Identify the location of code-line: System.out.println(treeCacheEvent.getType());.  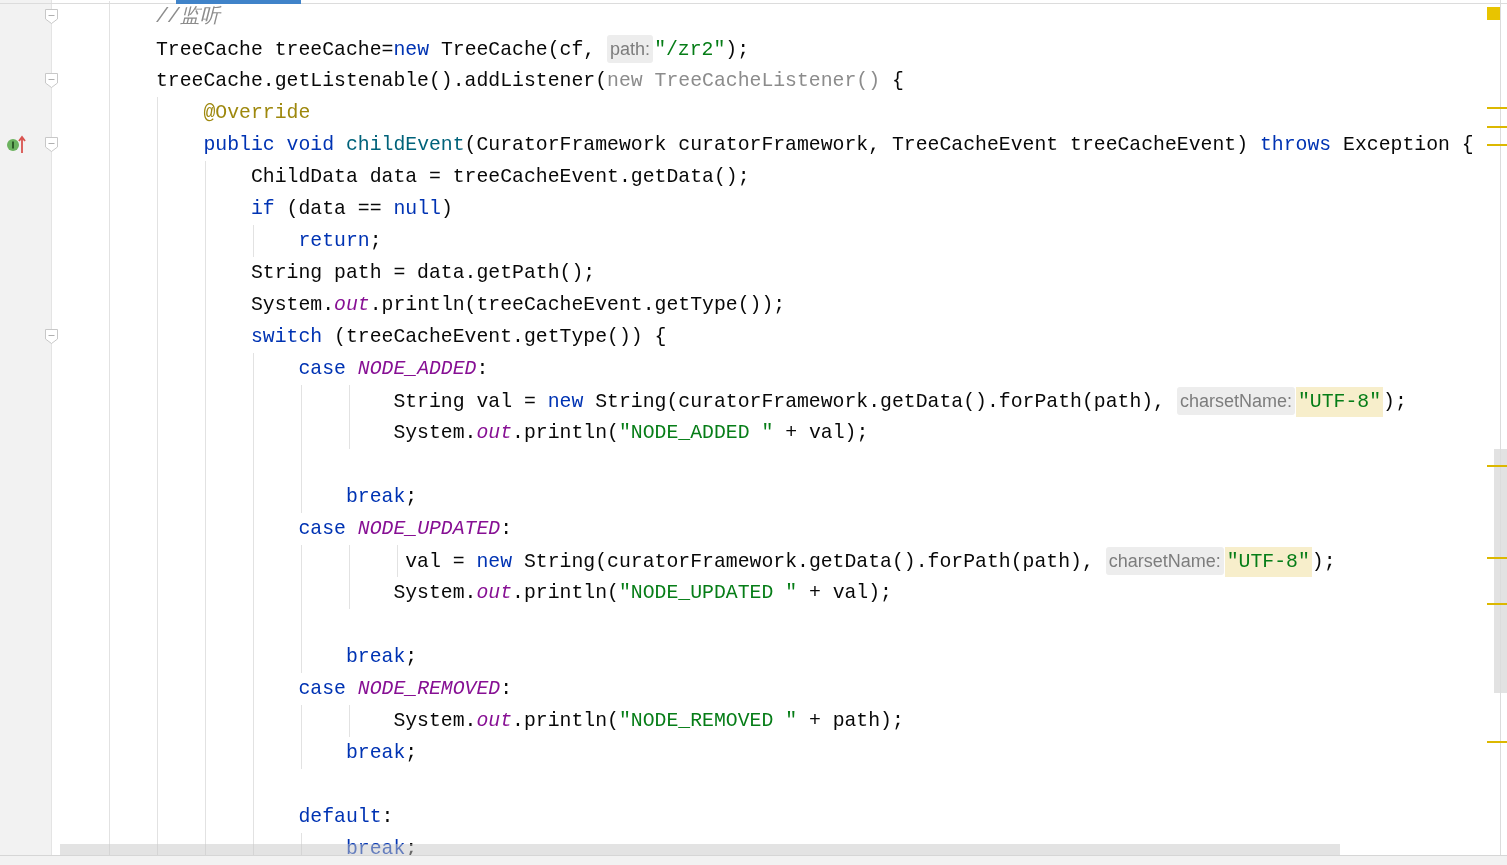
(517, 305).